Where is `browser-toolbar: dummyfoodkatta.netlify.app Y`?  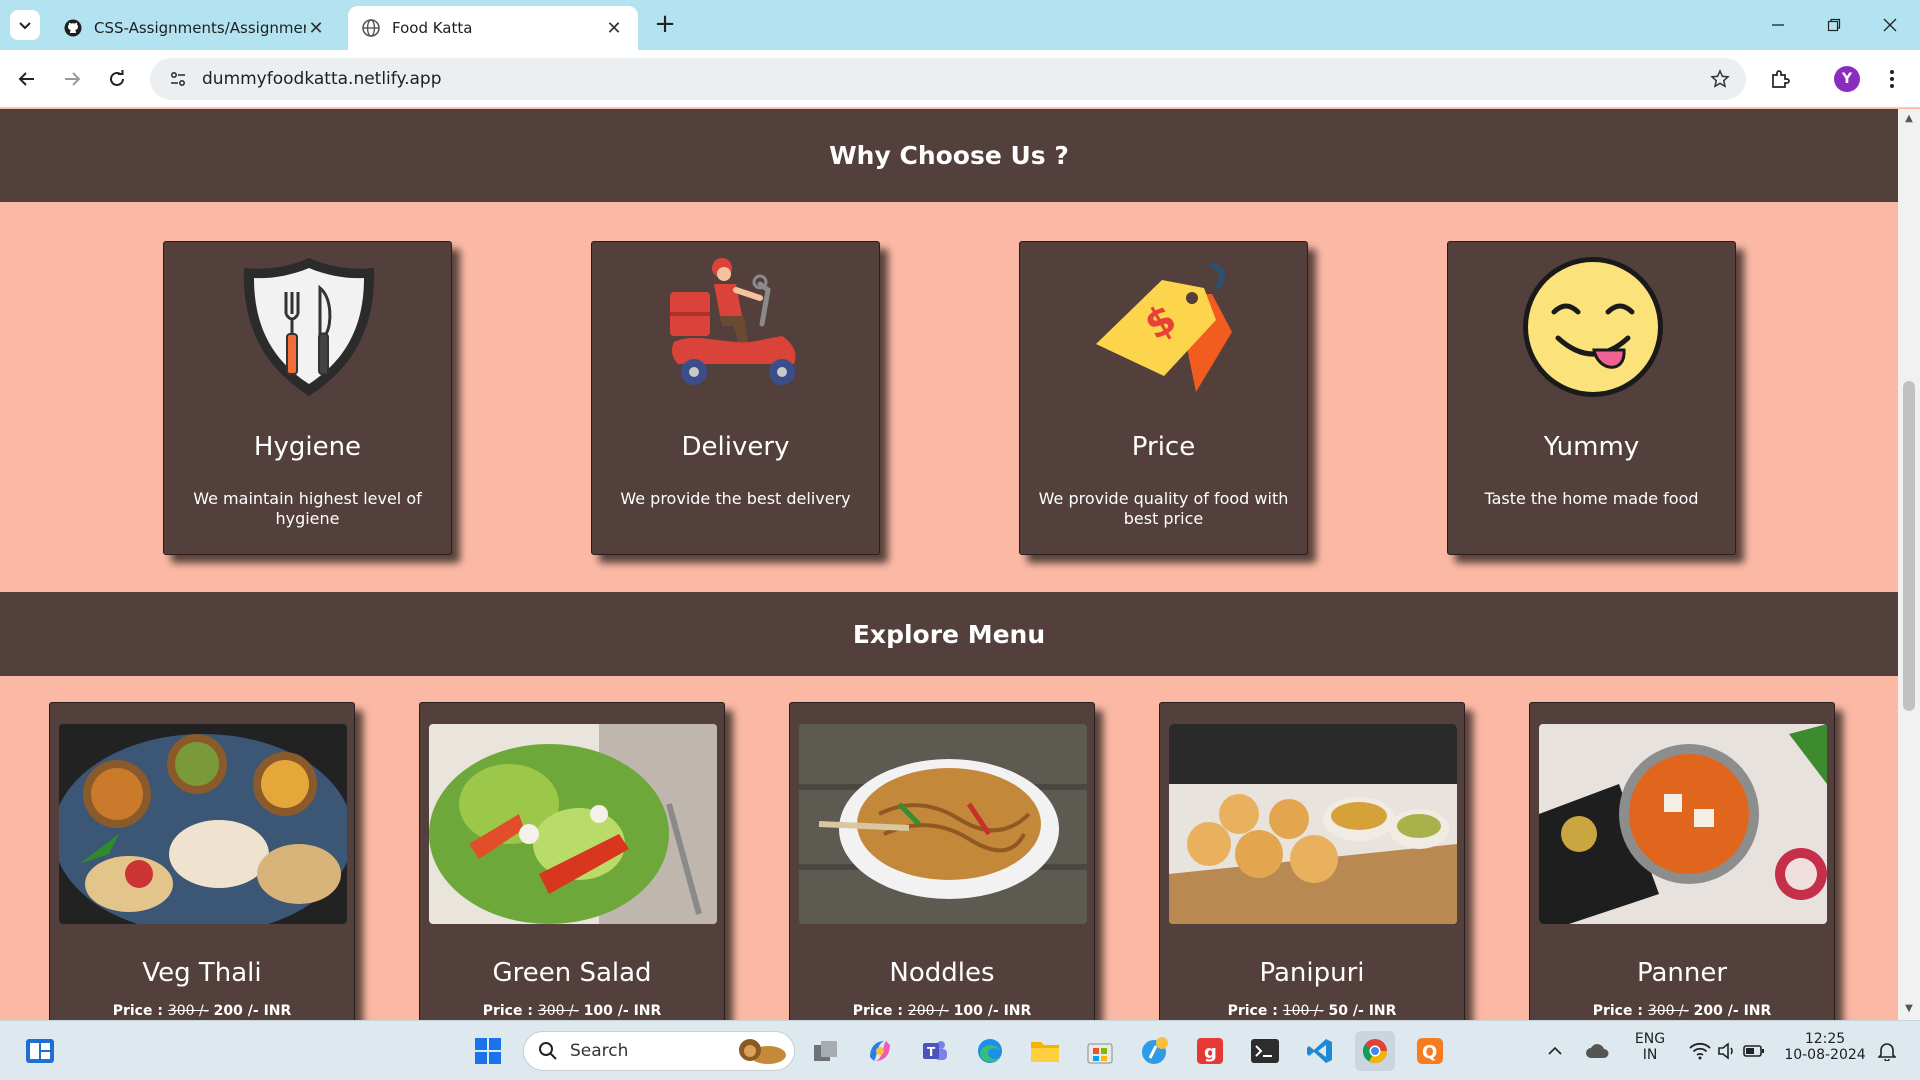 browser-toolbar: dummyfoodkatta.netlify.app Y is located at coordinates (960, 79).